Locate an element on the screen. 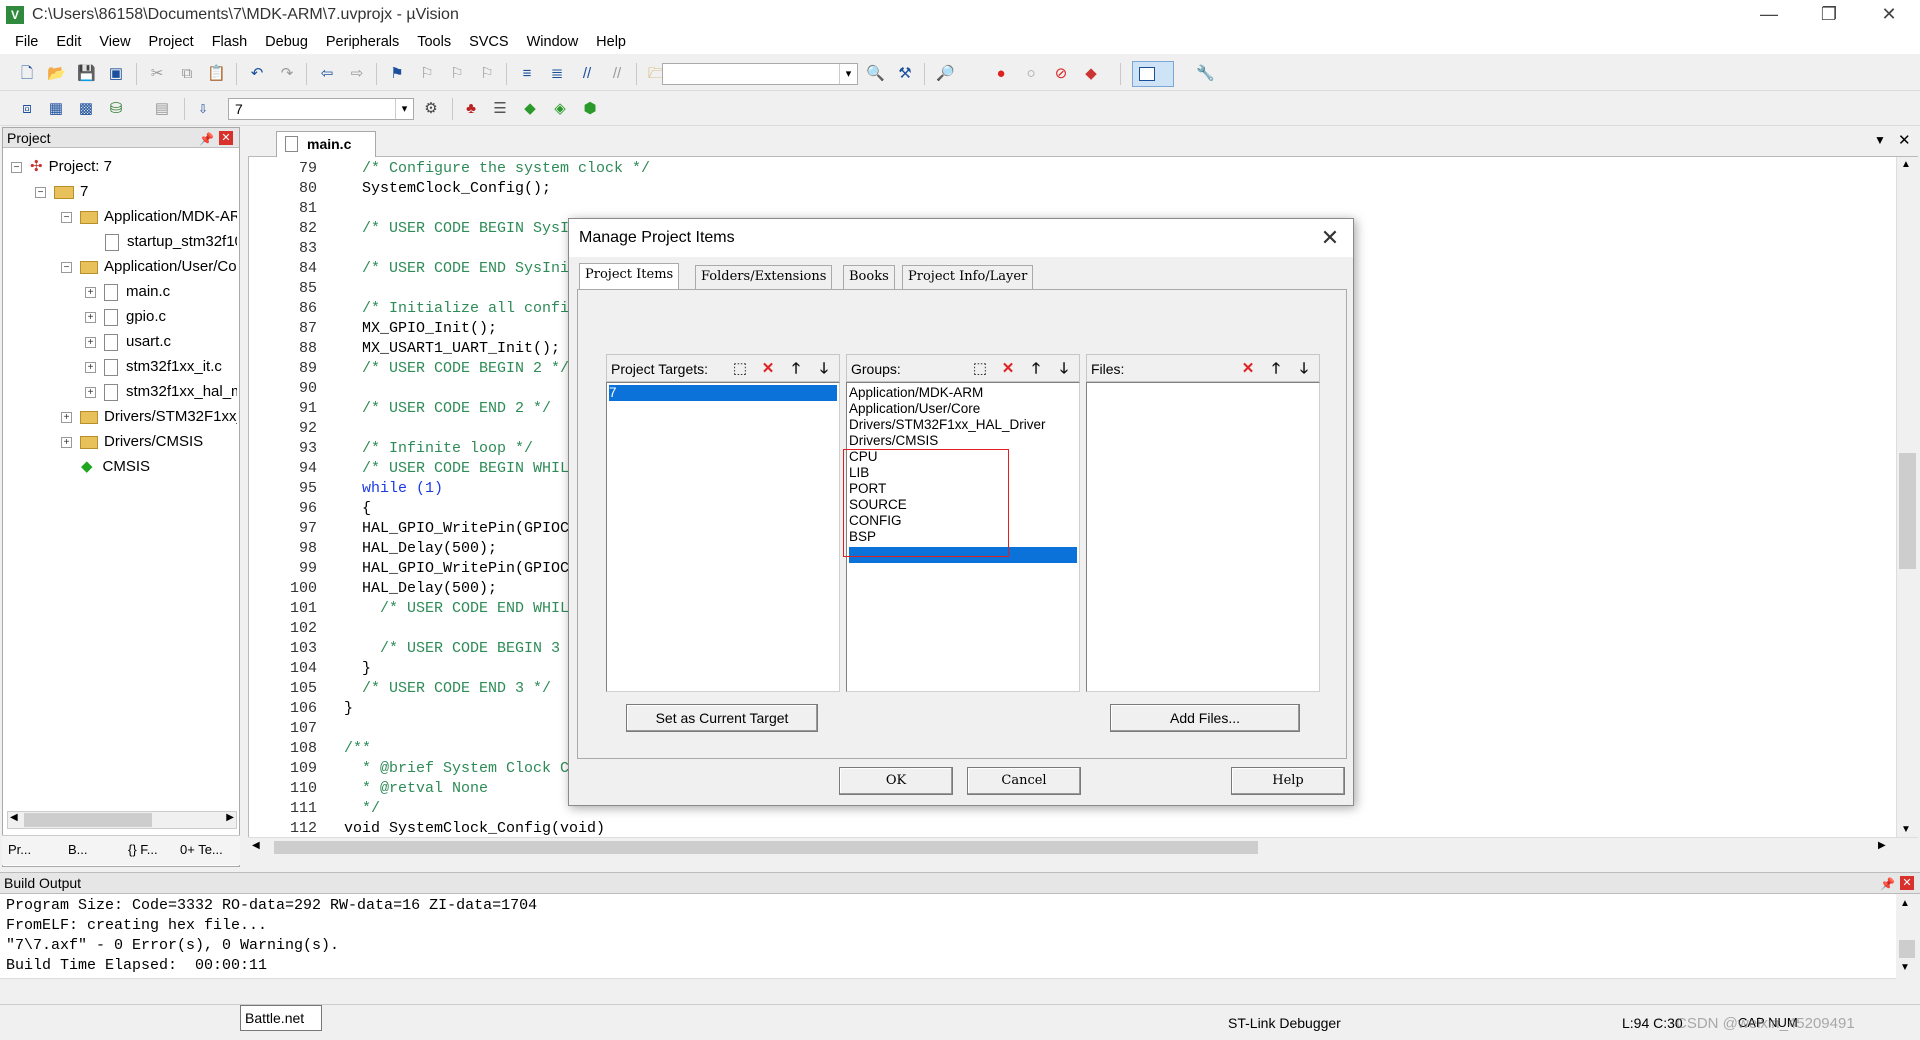 The height and width of the screenshot is (1040, 1920). list-item: Drivers/CMSIS is located at coordinates (893, 441).